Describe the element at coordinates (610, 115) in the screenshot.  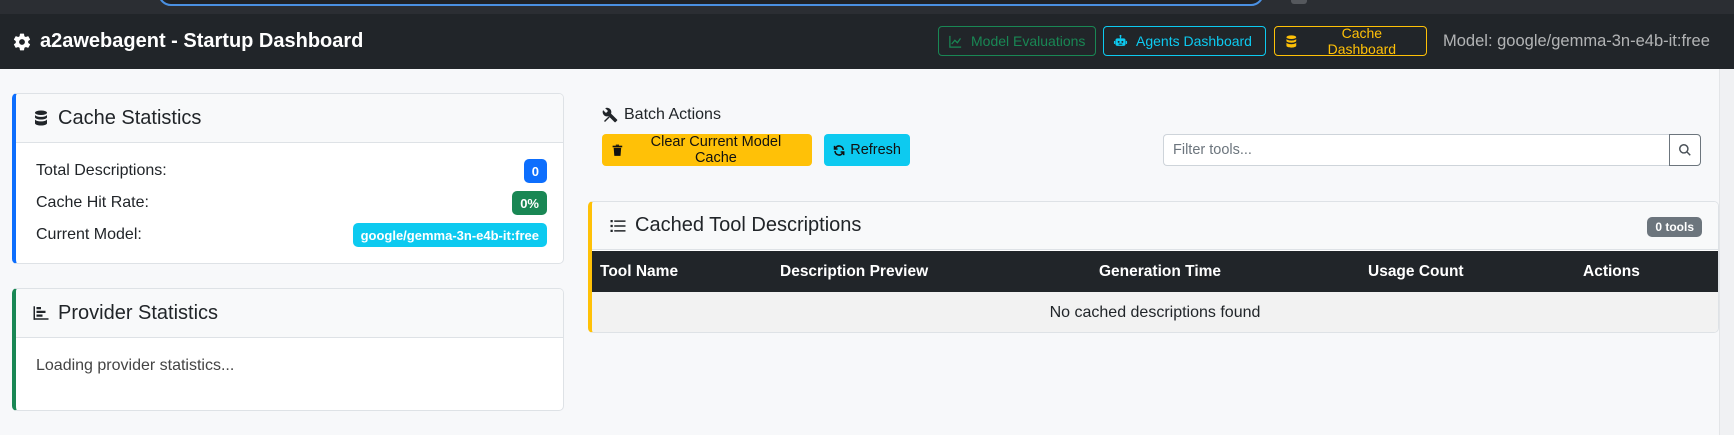
I see `tools-icon` at that location.